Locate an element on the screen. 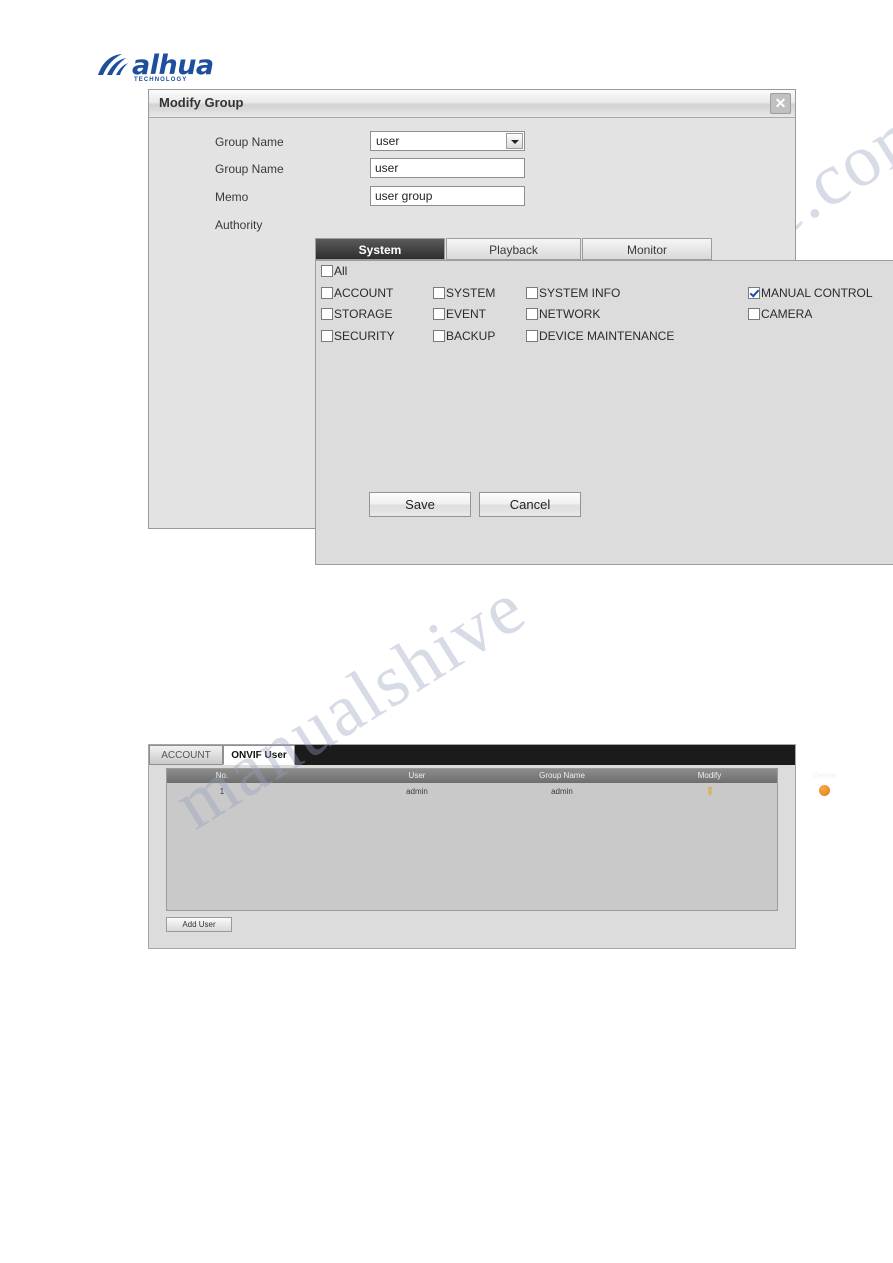  authority-tabs: System Playback Monitor is located at coordinates (515, 249).